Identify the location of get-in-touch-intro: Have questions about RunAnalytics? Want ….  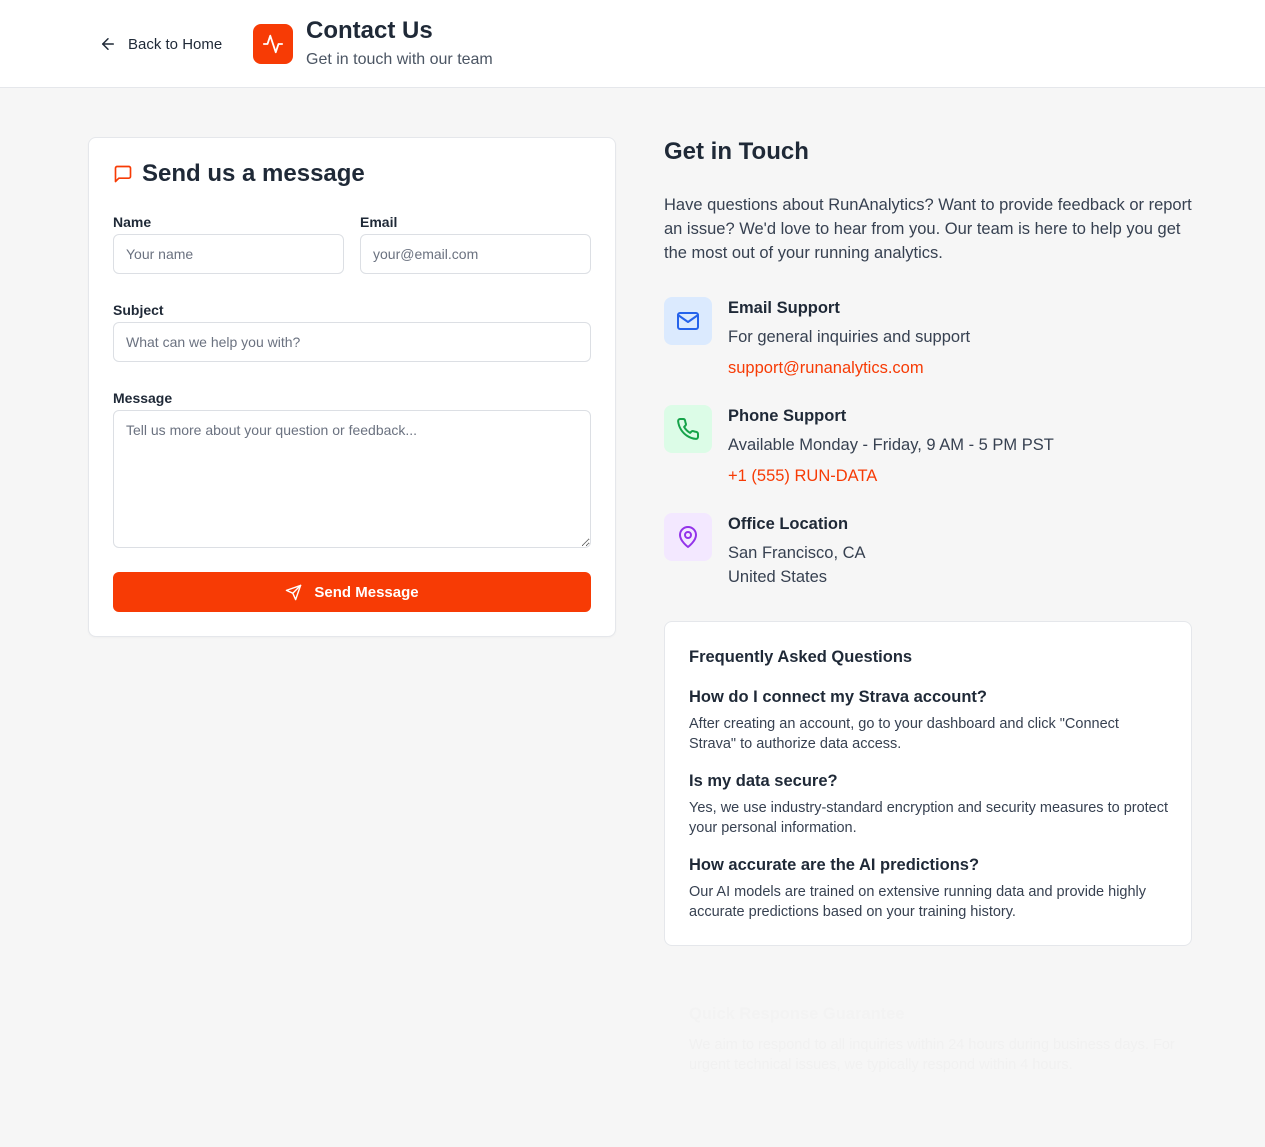
(928, 229).